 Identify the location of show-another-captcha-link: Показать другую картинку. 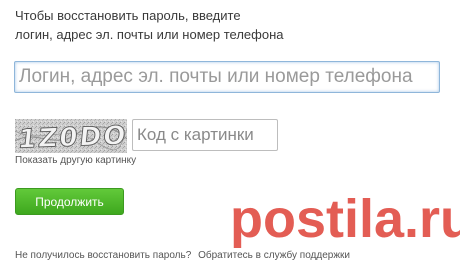
(75, 160).